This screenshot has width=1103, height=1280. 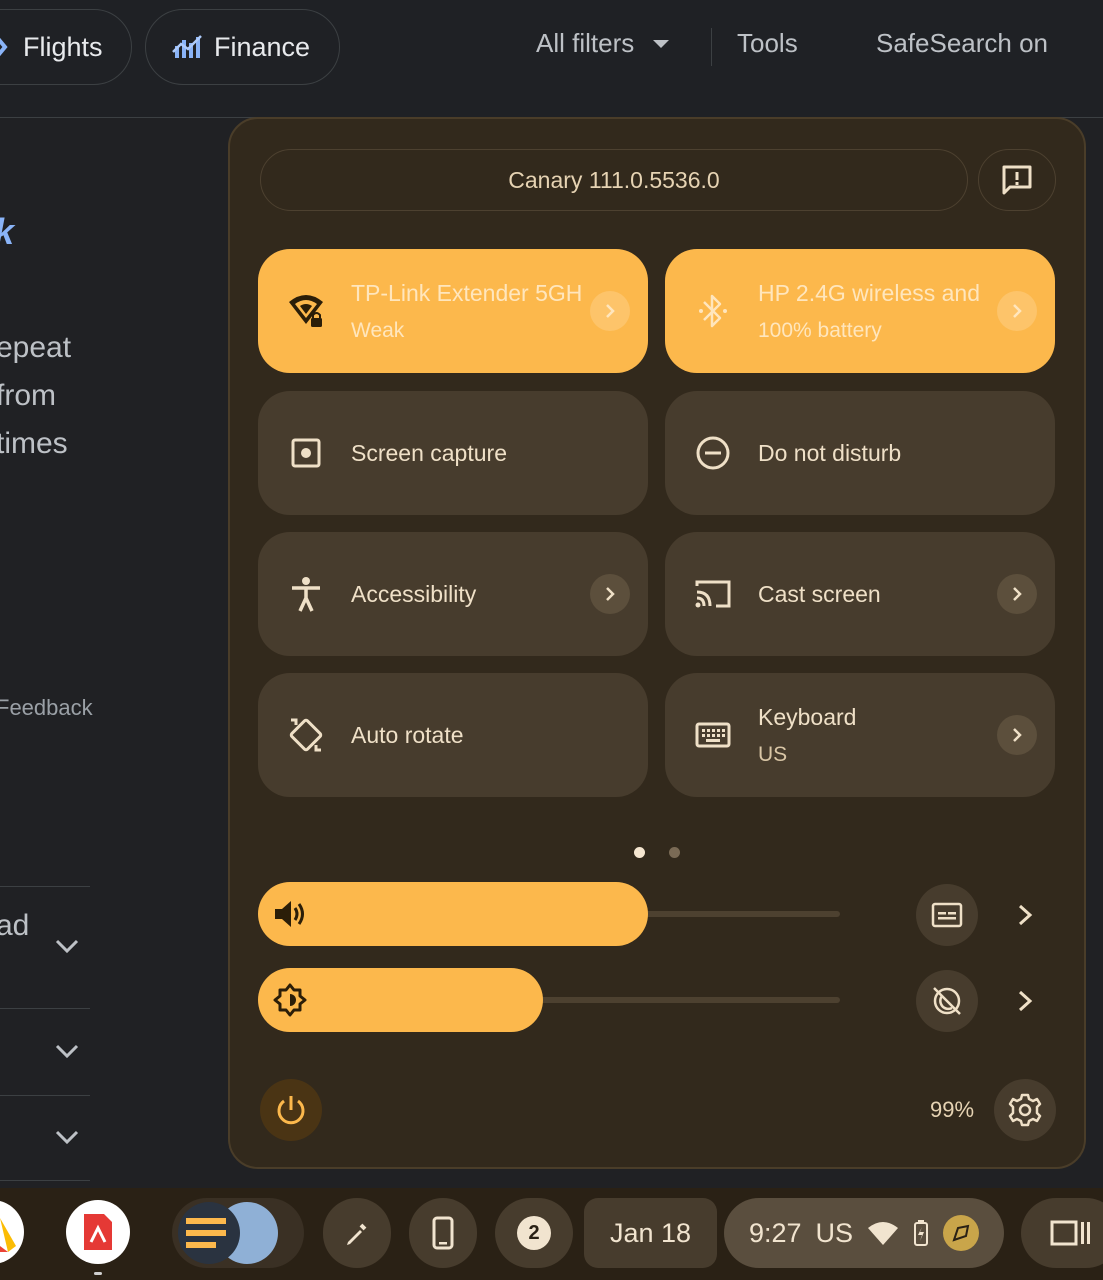 I want to click on date-label: Jan 18, so click(x=650, y=1232).